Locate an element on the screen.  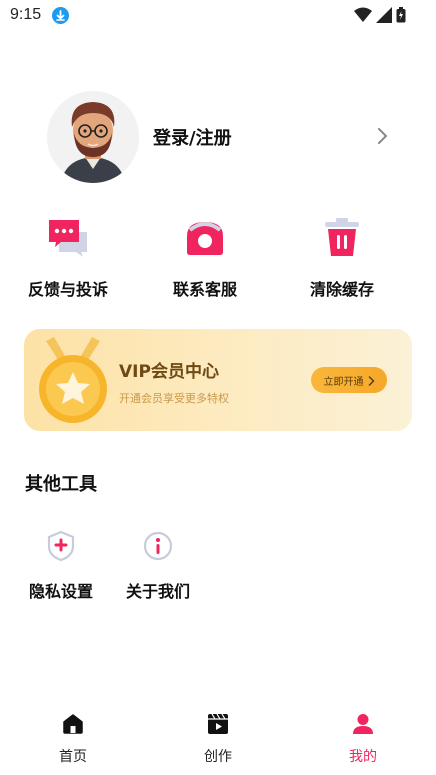
avatar is located at coordinates (93, 137).